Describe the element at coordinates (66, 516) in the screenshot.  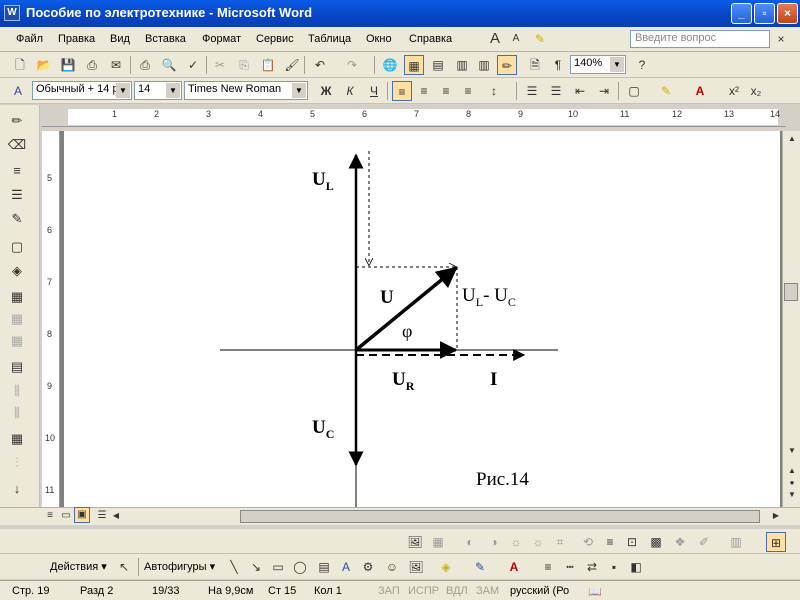
I see `web-view-icon: ▭` at that location.